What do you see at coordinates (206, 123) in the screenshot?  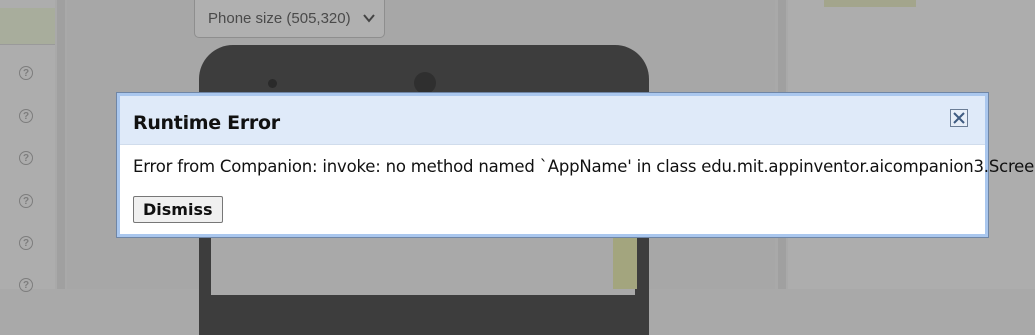 I see `dialog-title: Runtime Error` at bounding box center [206, 123].